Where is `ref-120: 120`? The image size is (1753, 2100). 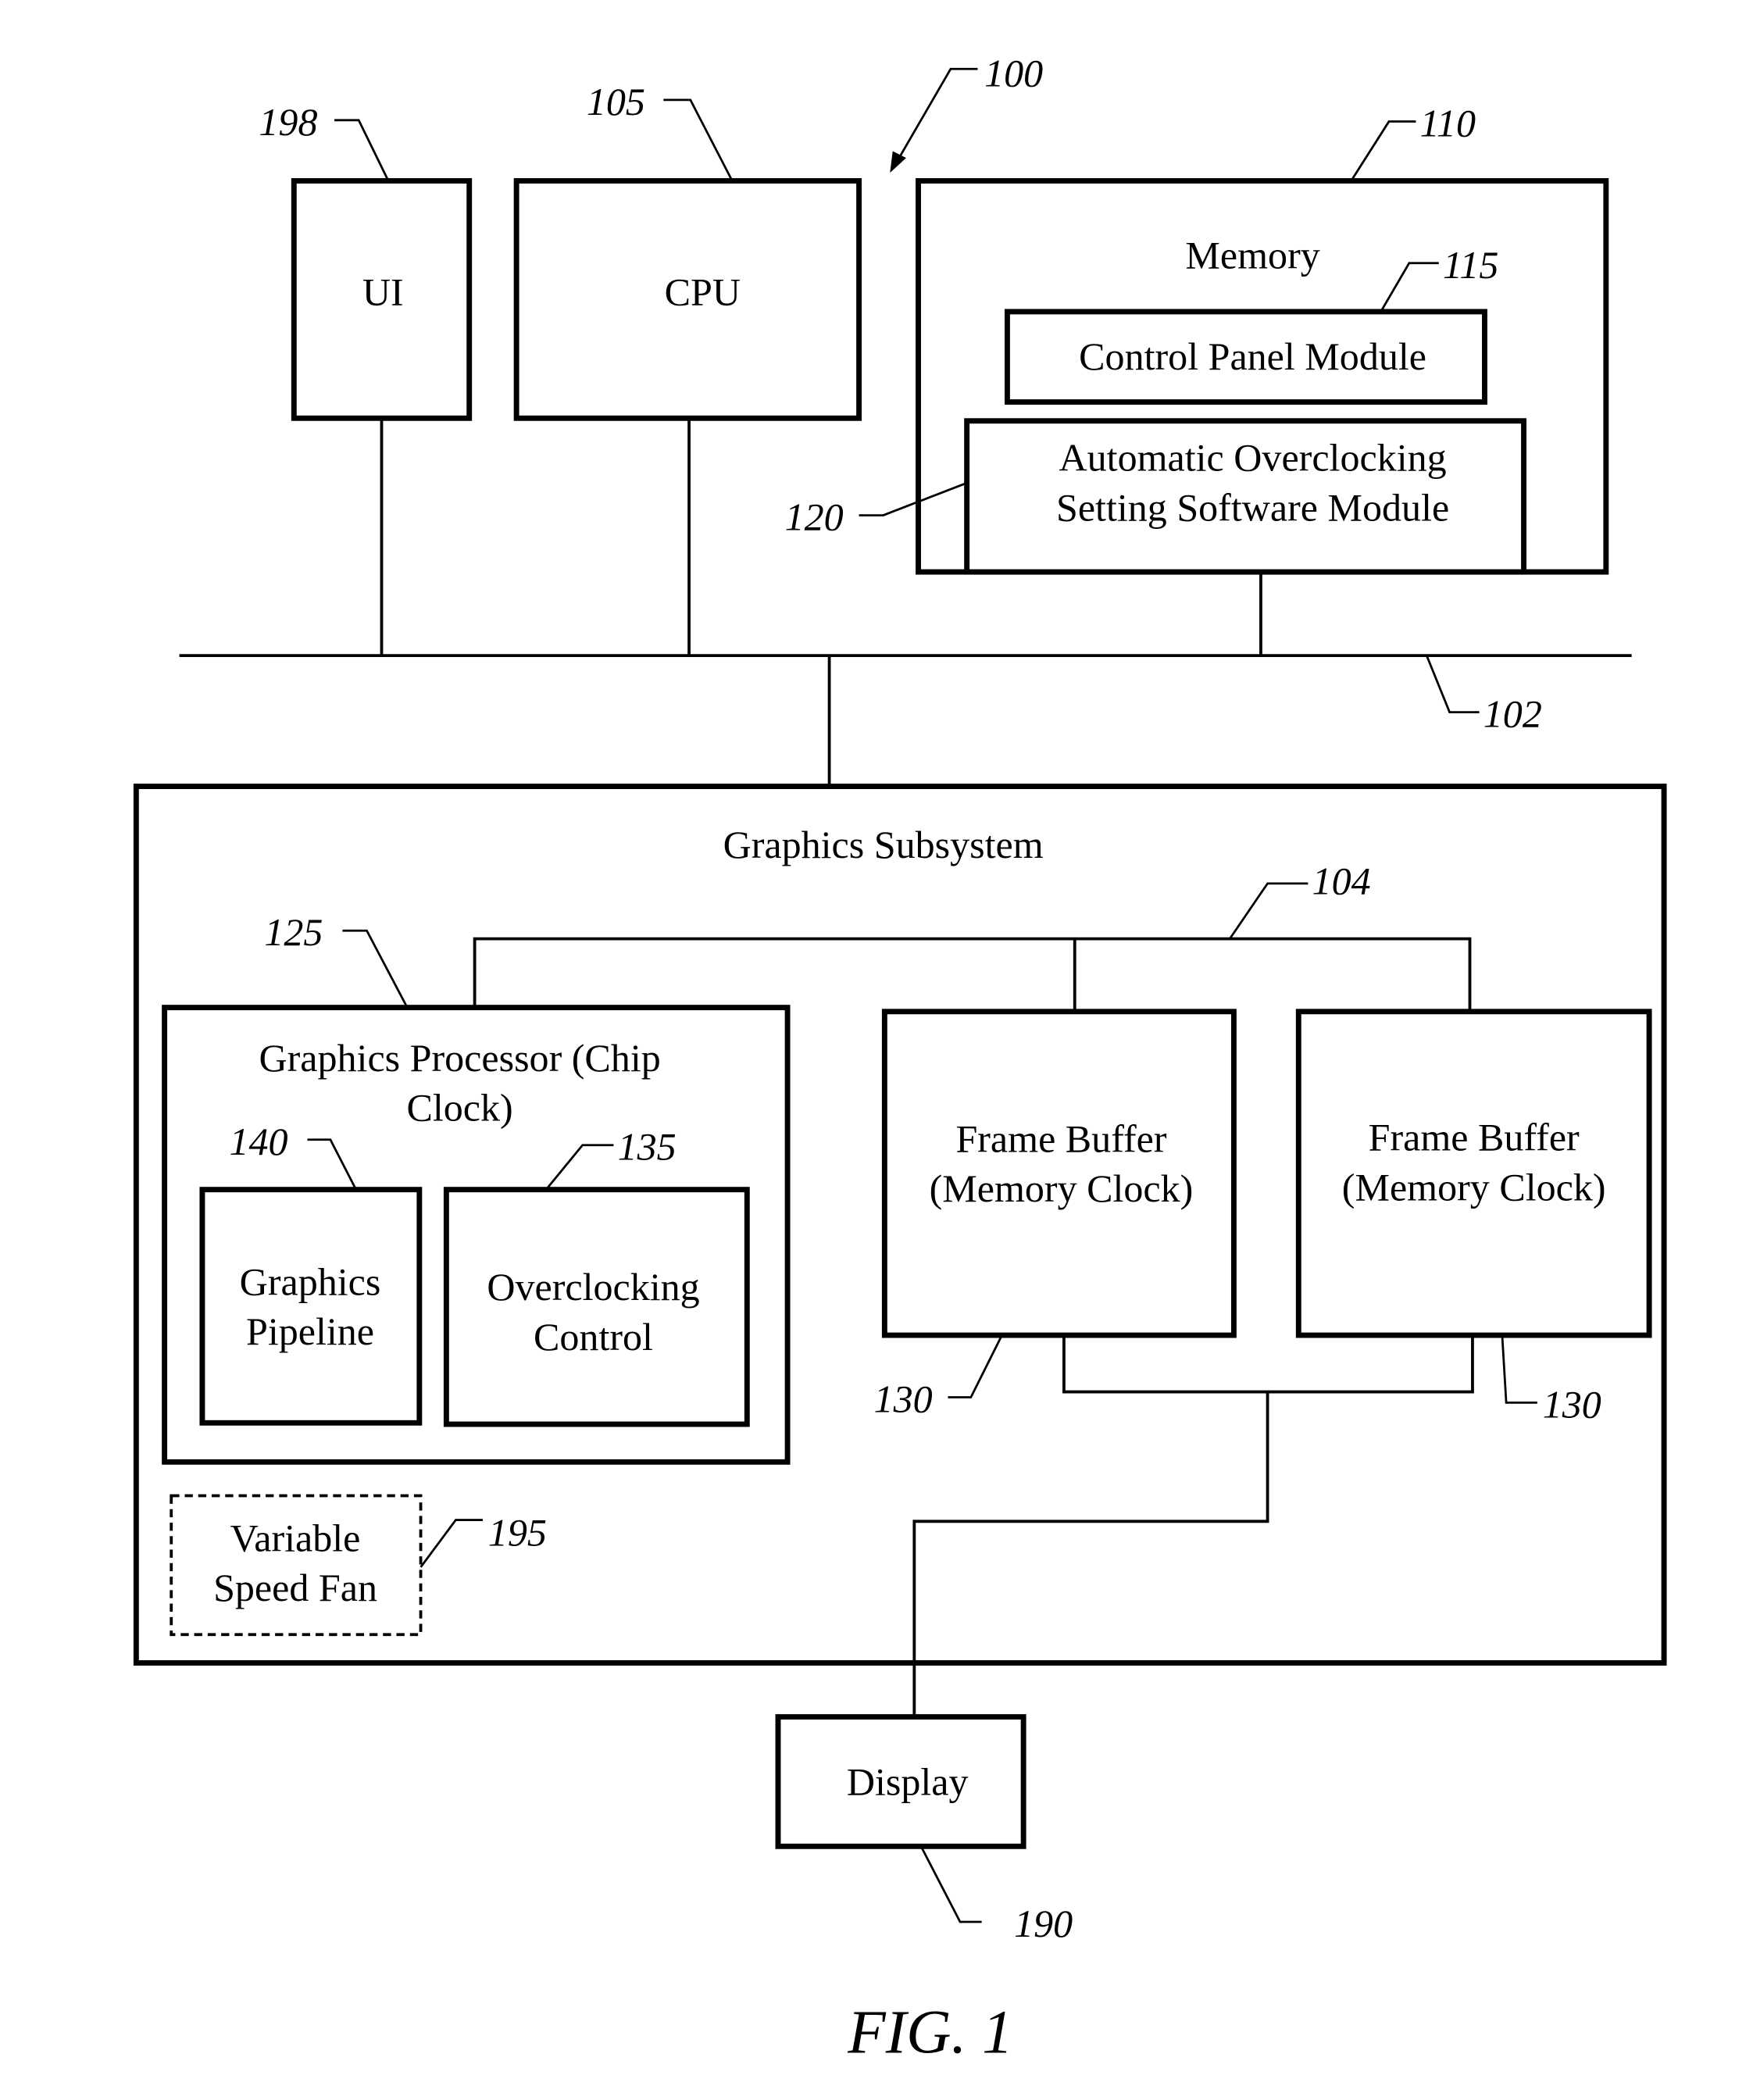 ref-120: 120 is located at coordinates (814, 517).